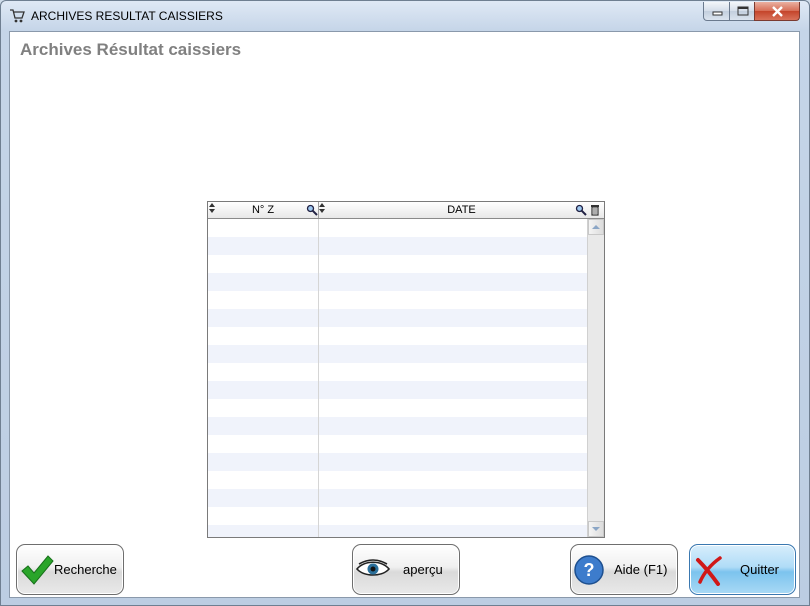 The width and height of the screenshot is (810, 606). I want to click on title-bar: ARCHIVES RESULTAT CAISSIERS, so click(405, 16).